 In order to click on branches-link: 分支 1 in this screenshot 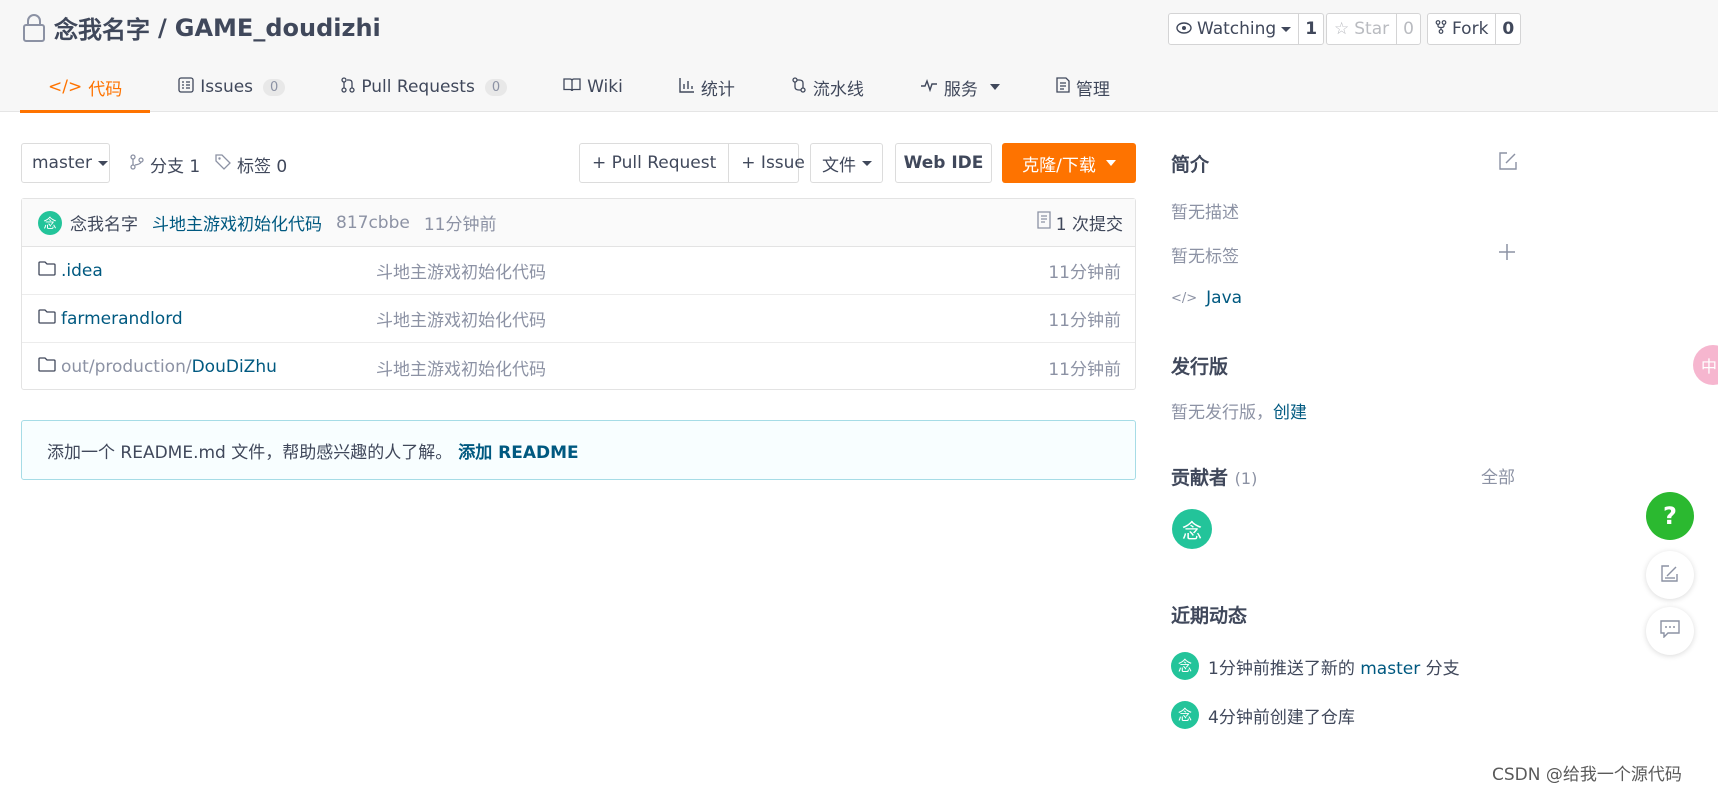, I will do `click(165, 164)`.